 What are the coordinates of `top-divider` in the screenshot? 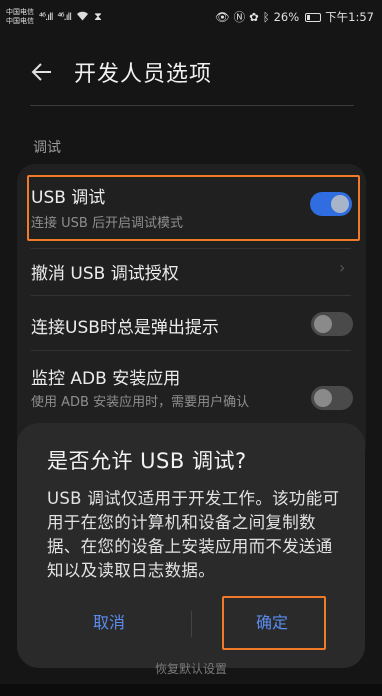 It's located at (192, 105).